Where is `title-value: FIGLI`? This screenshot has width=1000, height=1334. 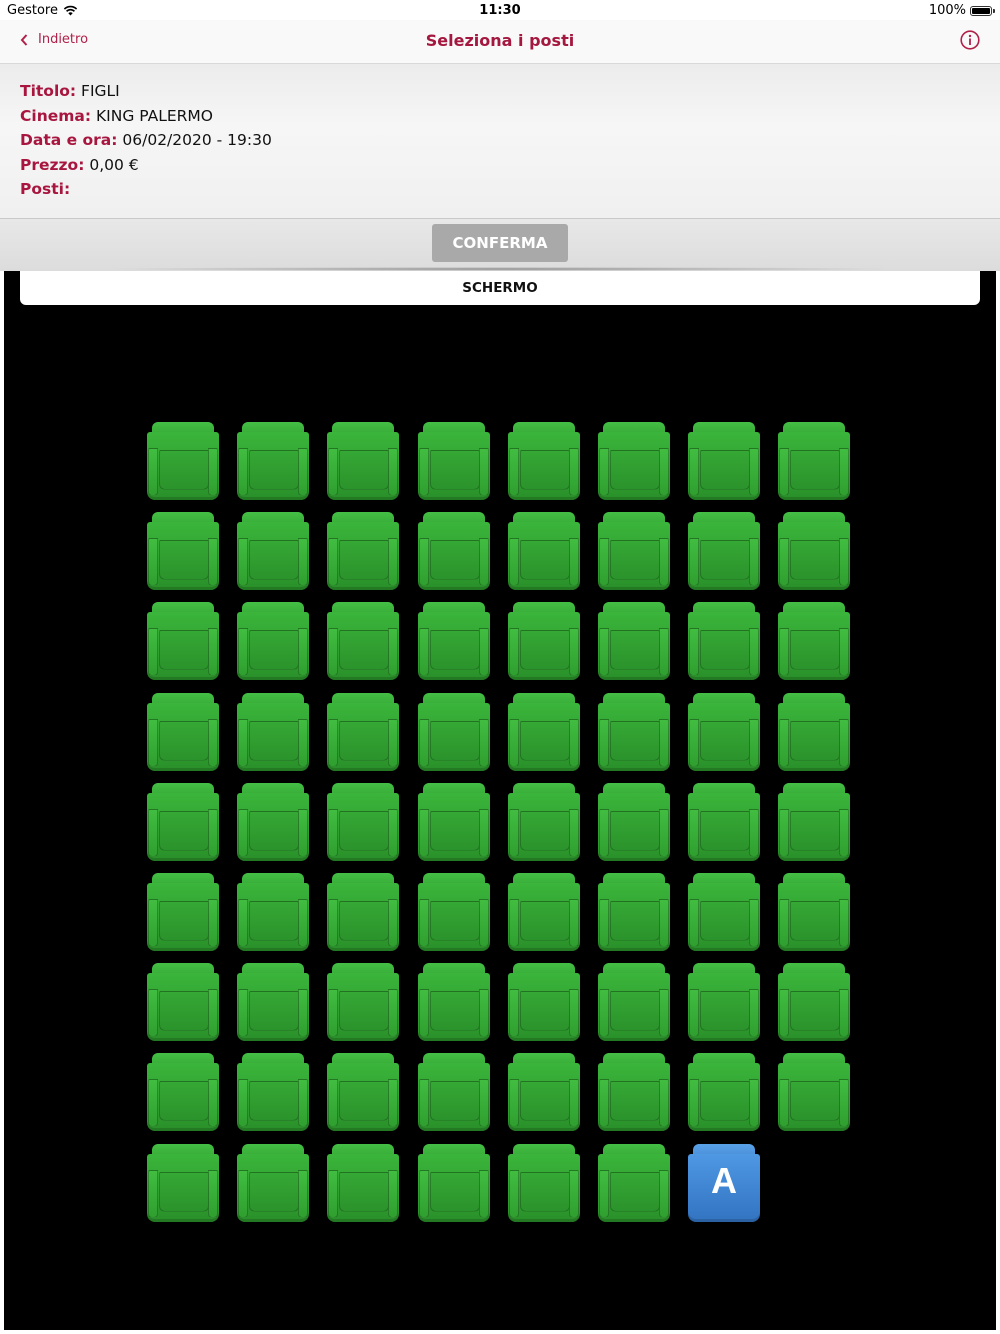
title-value: FIGLI is located at coordinates (100, 91).